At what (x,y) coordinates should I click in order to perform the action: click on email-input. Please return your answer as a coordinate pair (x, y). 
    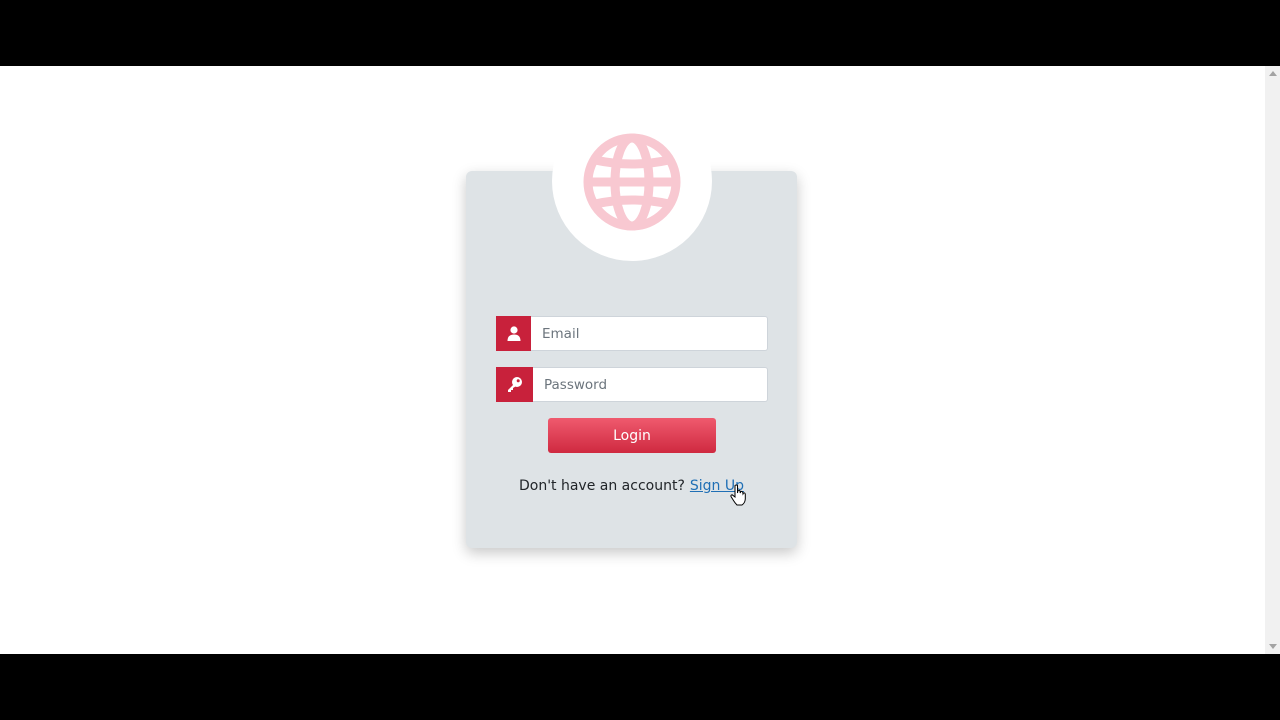
    Looking at the image, I should click on (649, 333).